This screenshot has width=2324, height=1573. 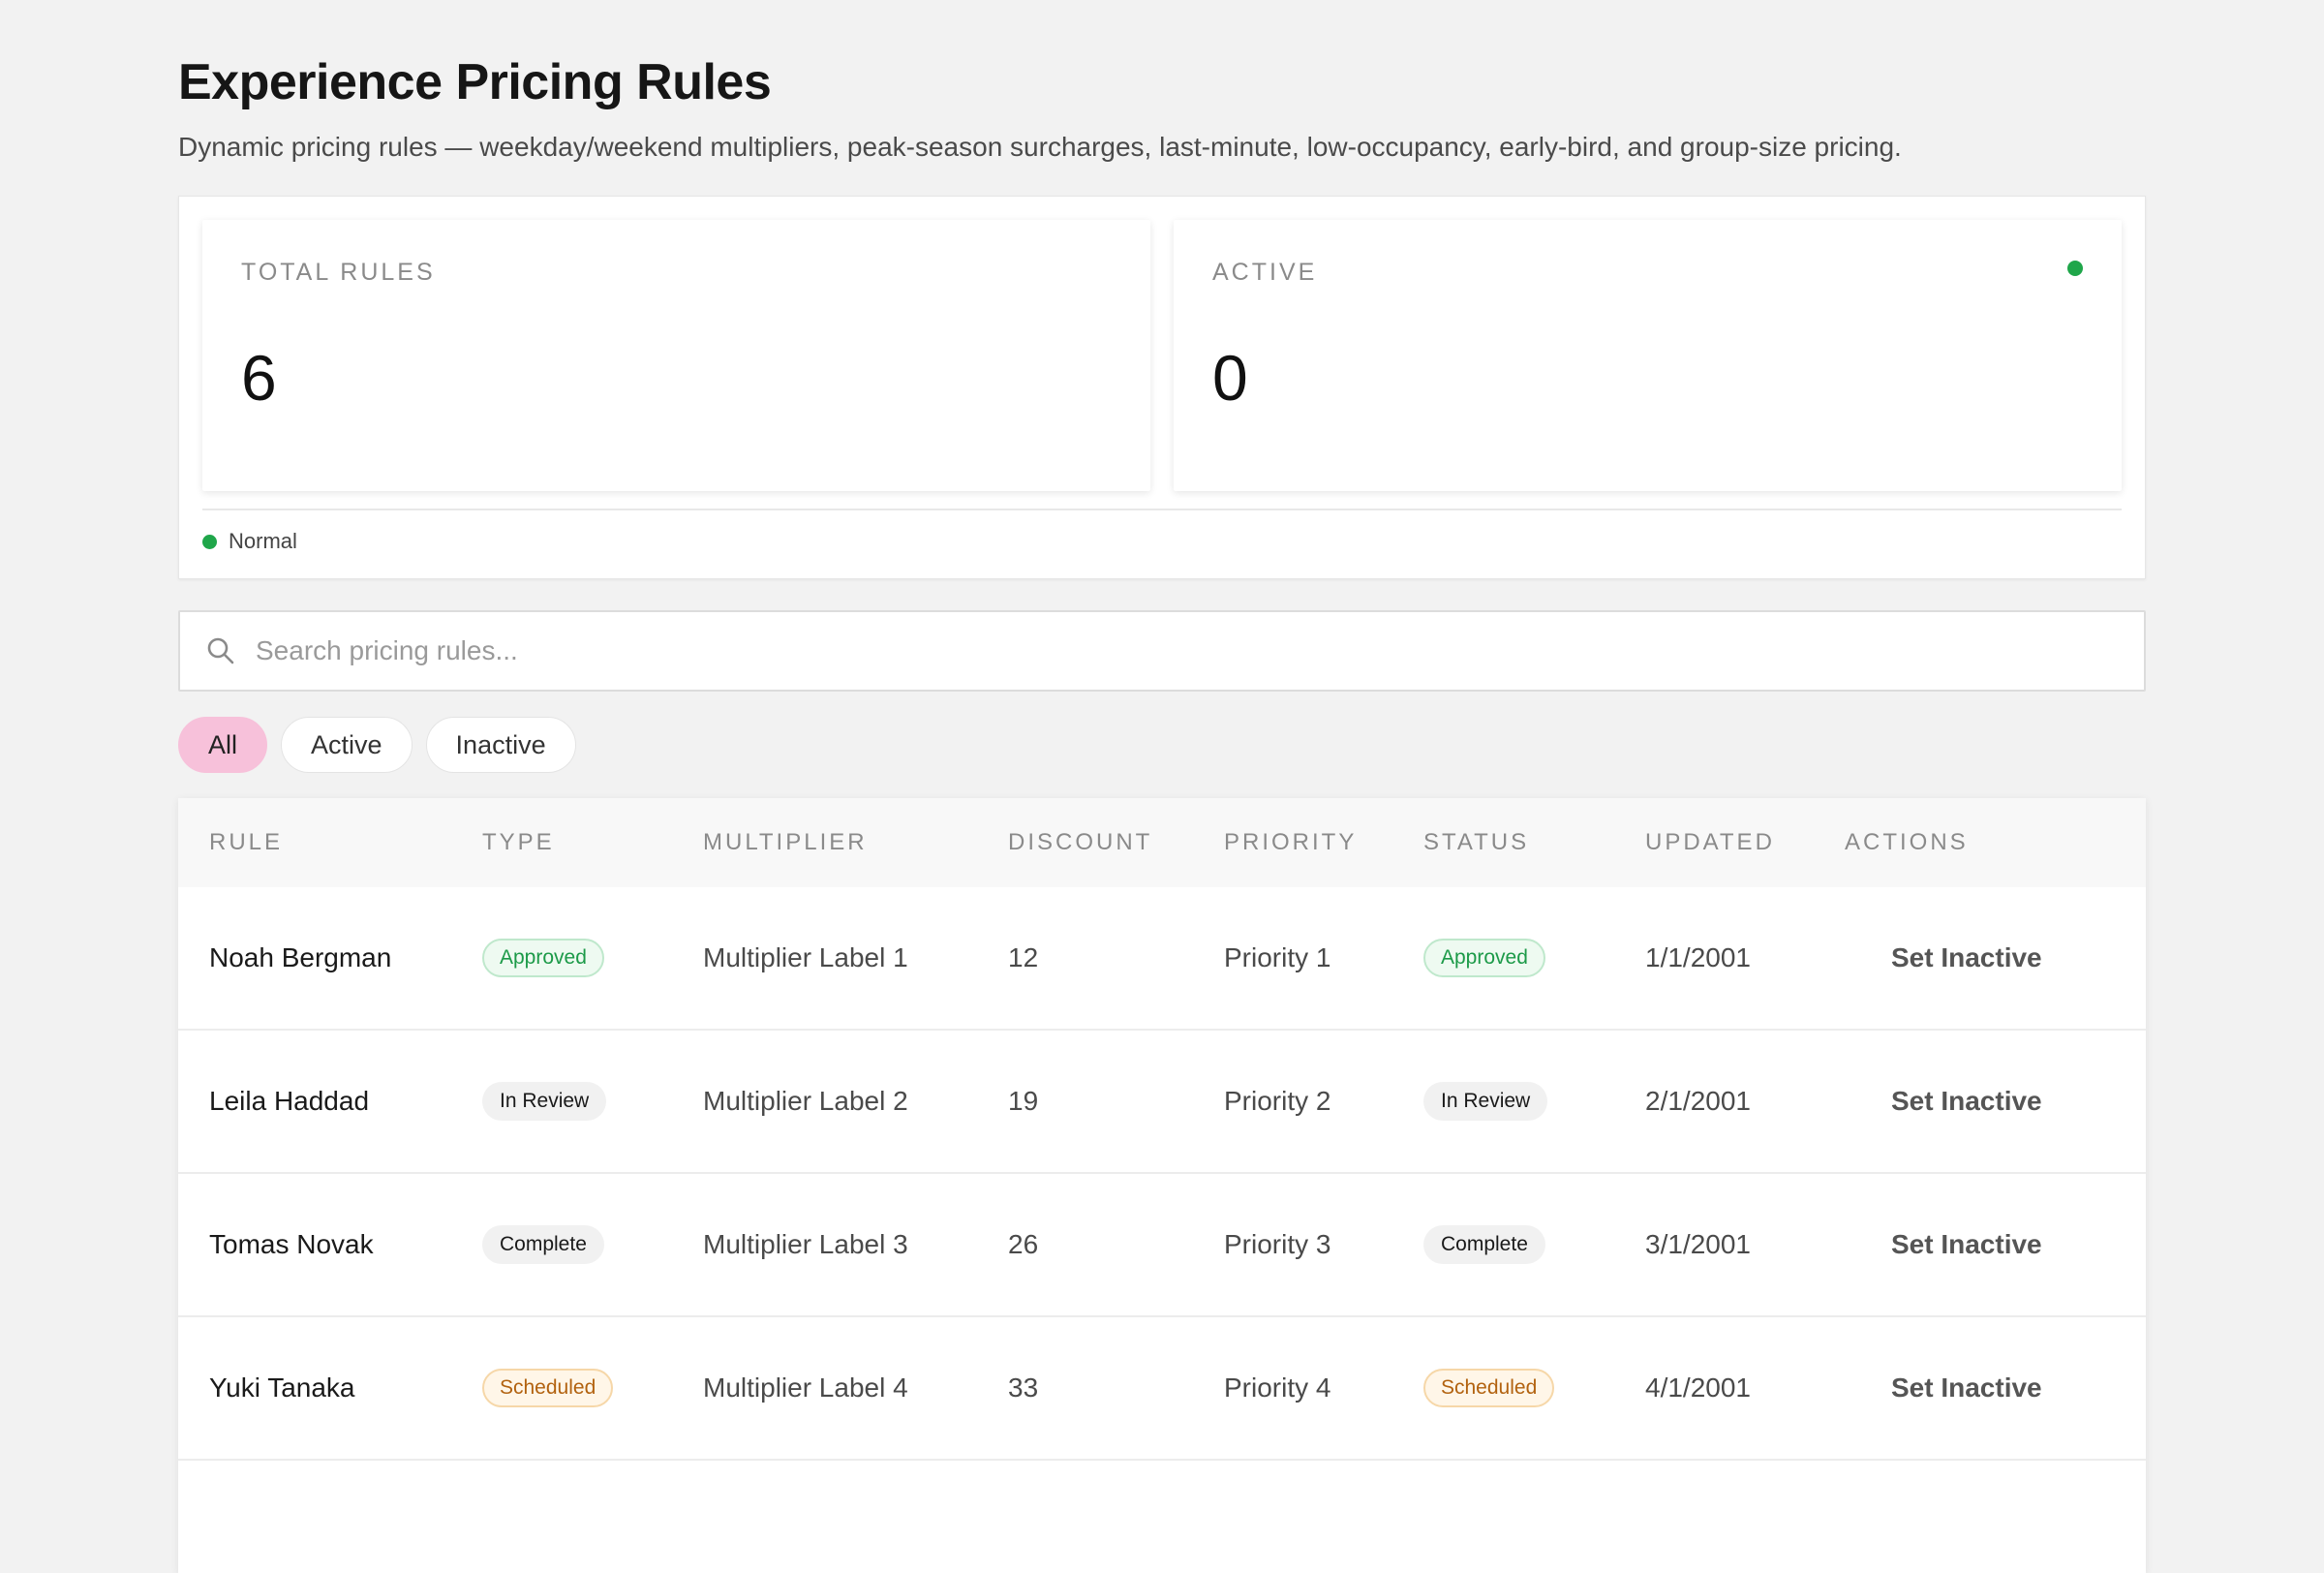 What do you see at coordinates (347, 745) in the screenshot?
I see `filter-active: Active` at bounding box center [347, 745].